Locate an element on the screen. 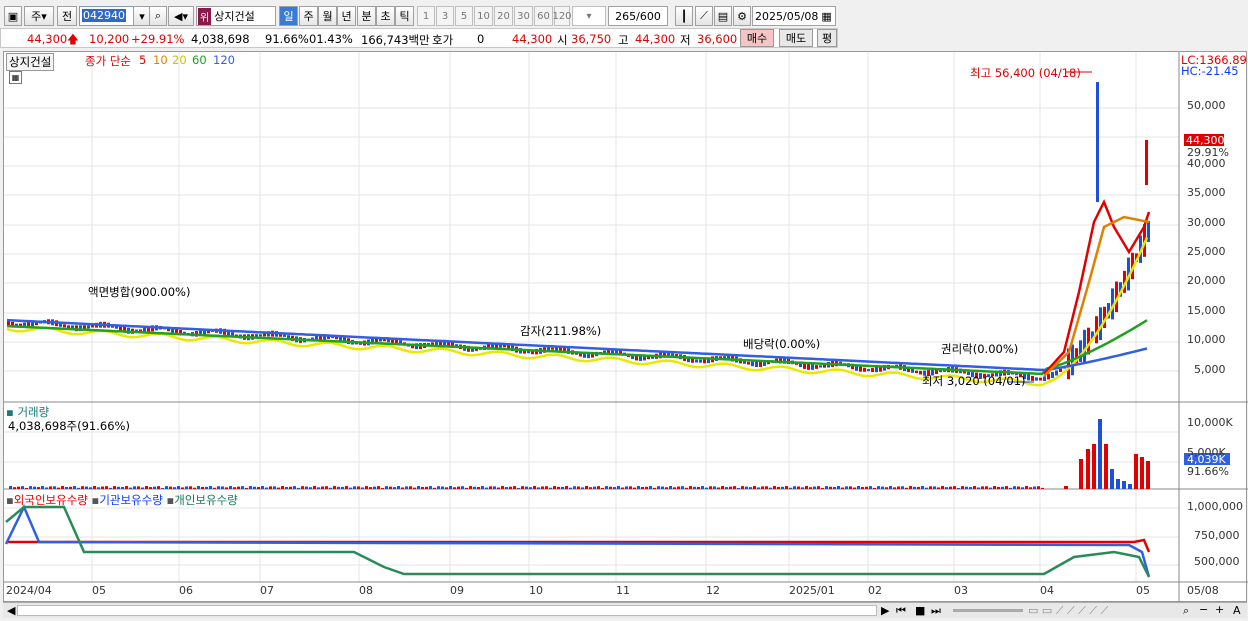  scroll-right-icon: ▶ is located at coordinates (885, 610).